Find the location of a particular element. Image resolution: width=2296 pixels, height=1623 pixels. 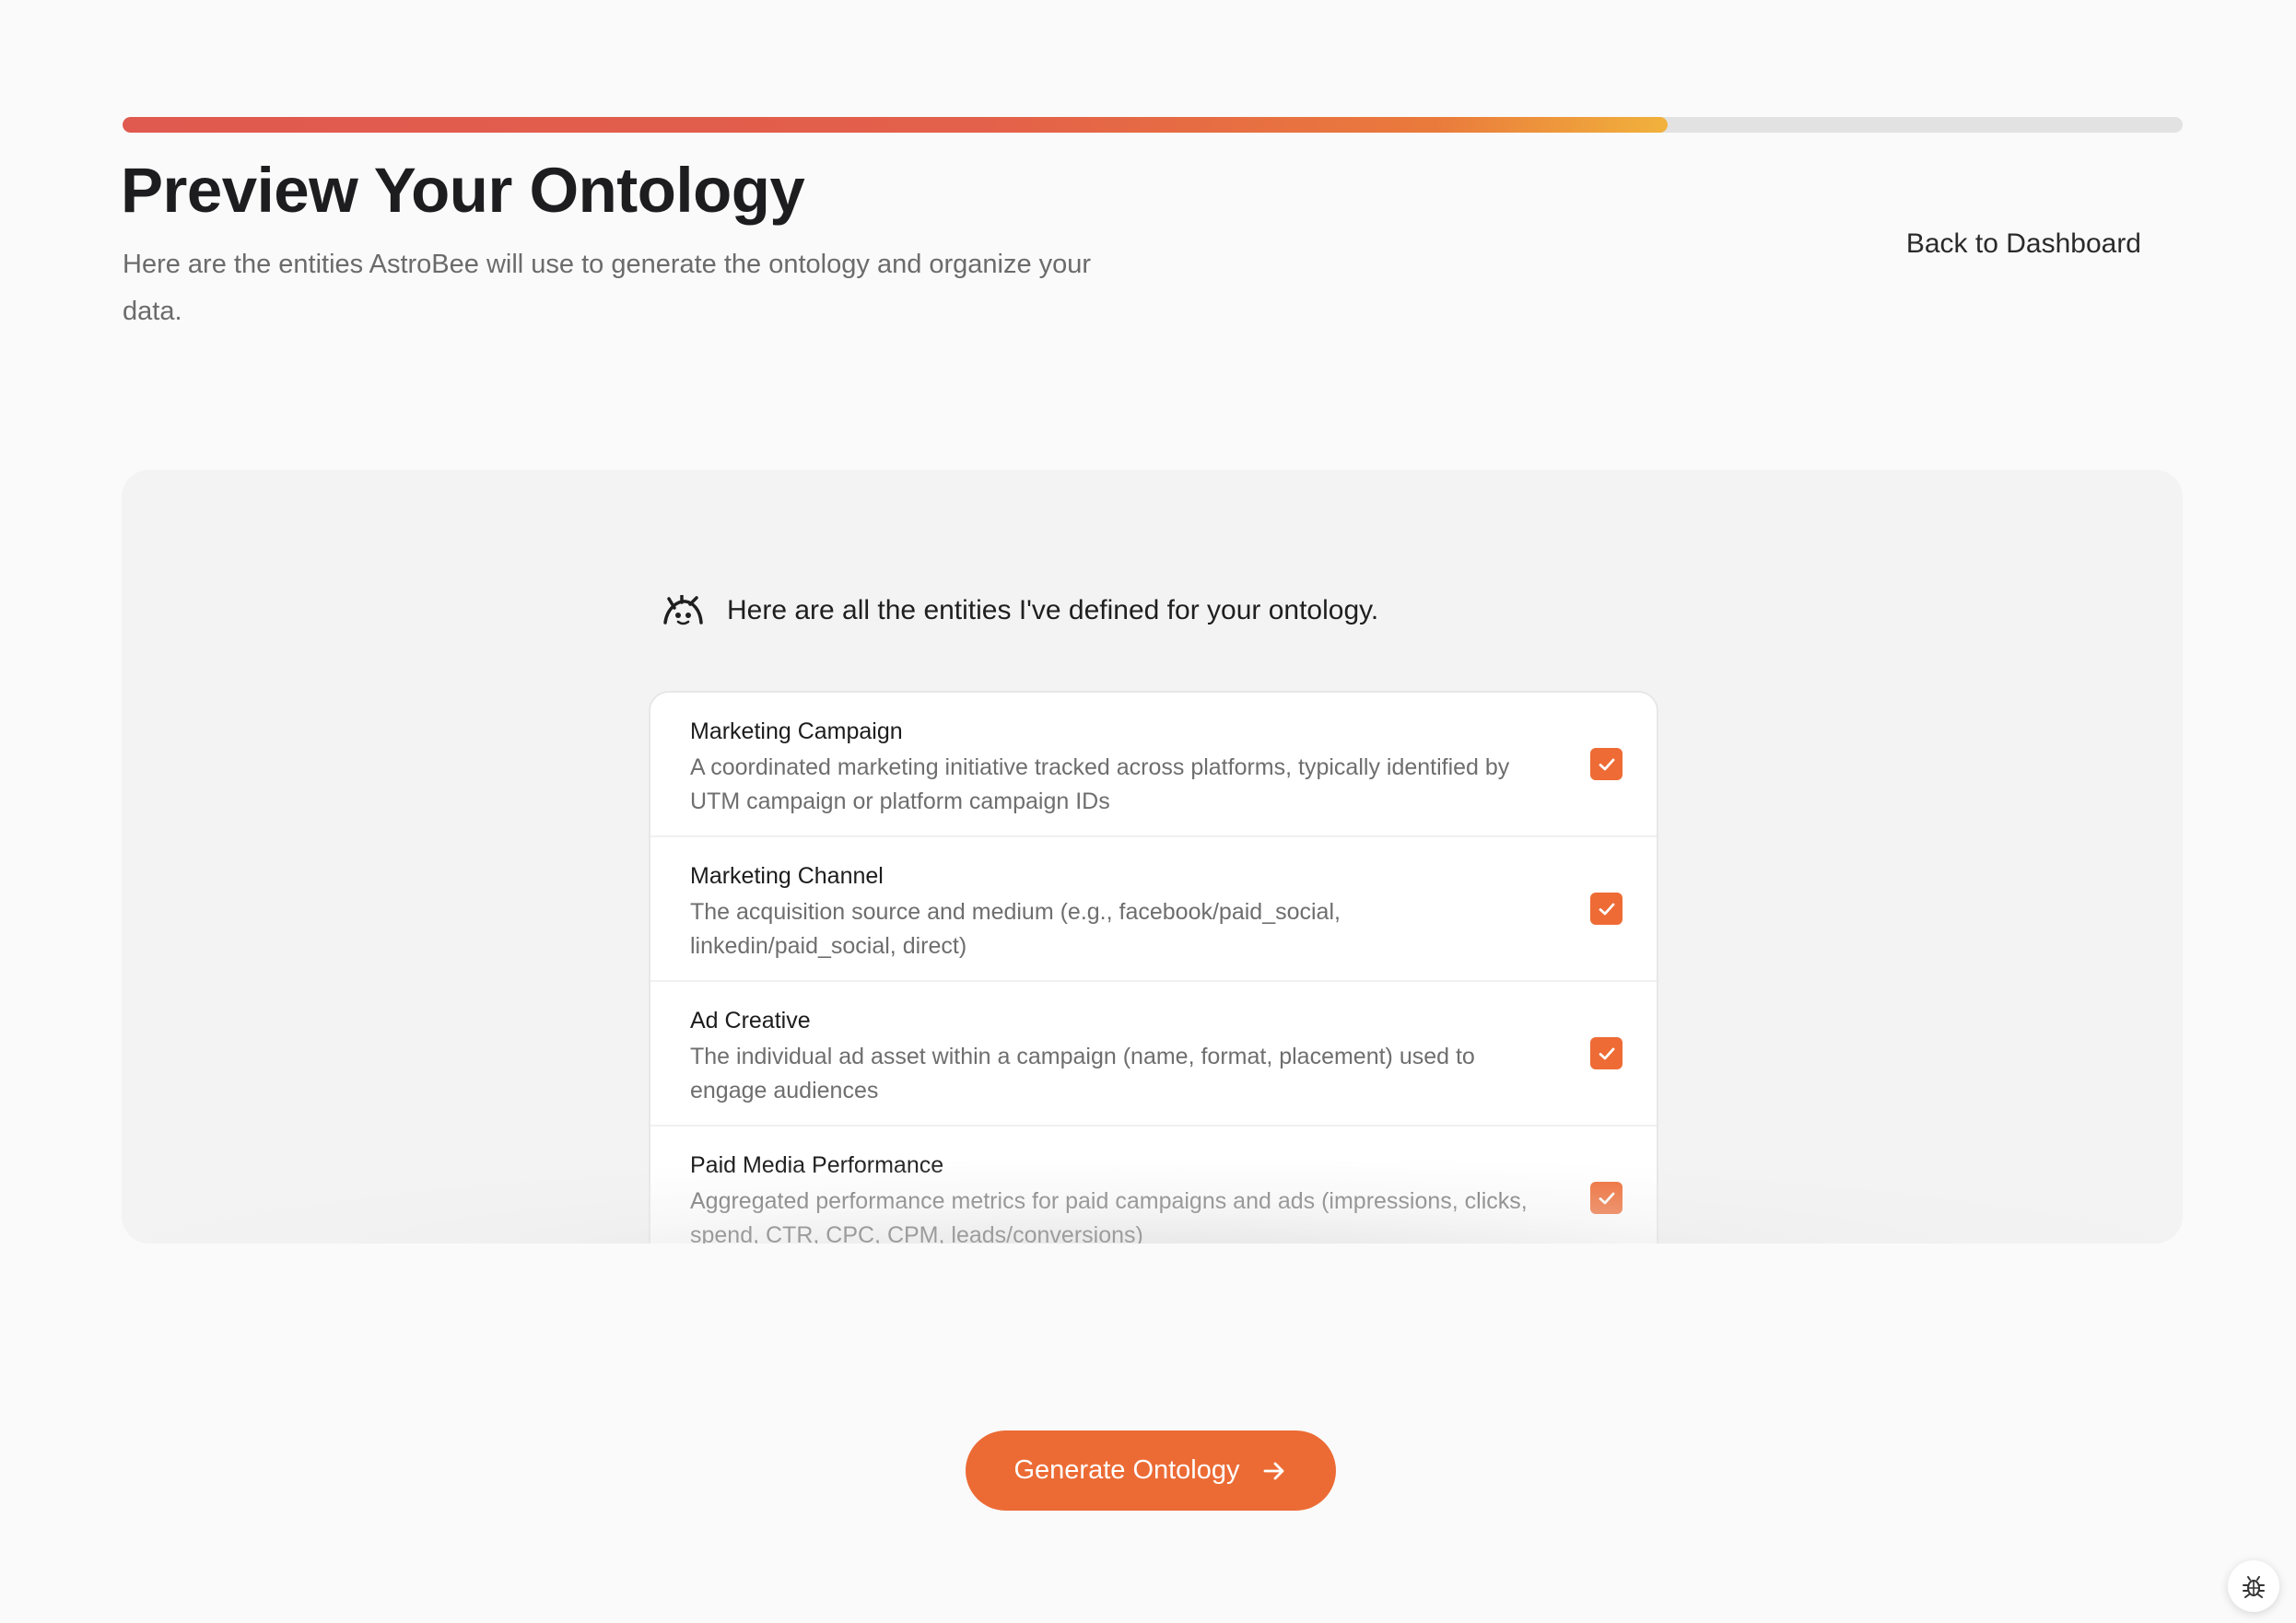

debug-button is located at coordinates (2254, 1586).